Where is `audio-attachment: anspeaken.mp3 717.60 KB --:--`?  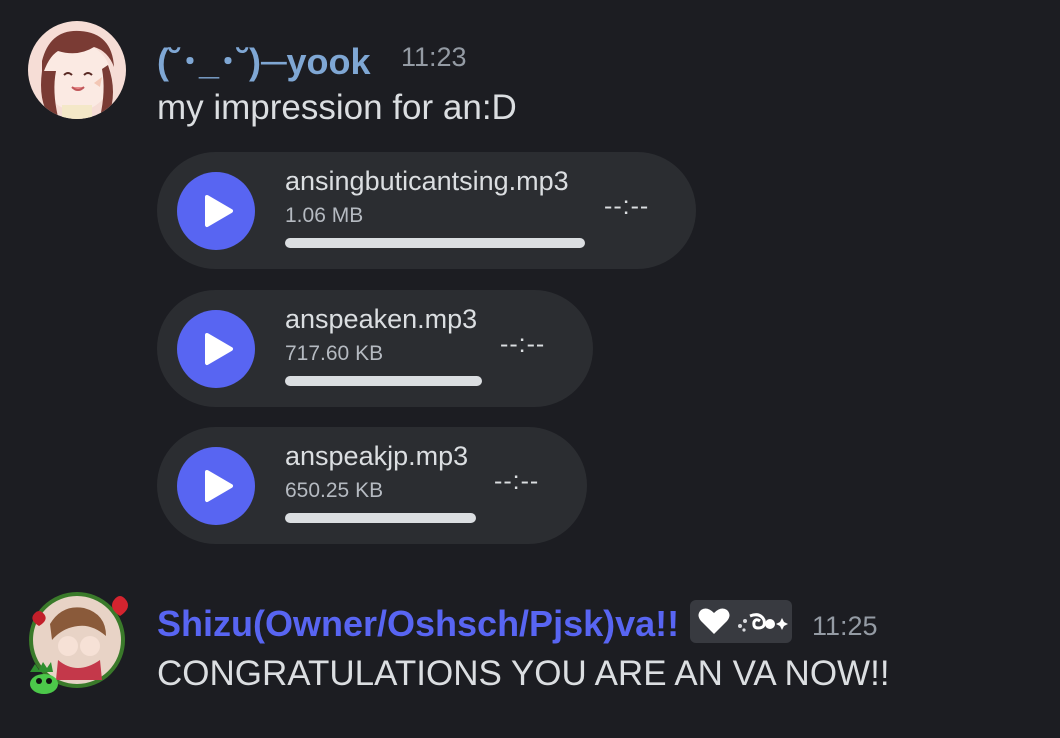 audio-attachment: anspeaken.mp3 717.60 KB --:-- is located at coordinates (375, 348).